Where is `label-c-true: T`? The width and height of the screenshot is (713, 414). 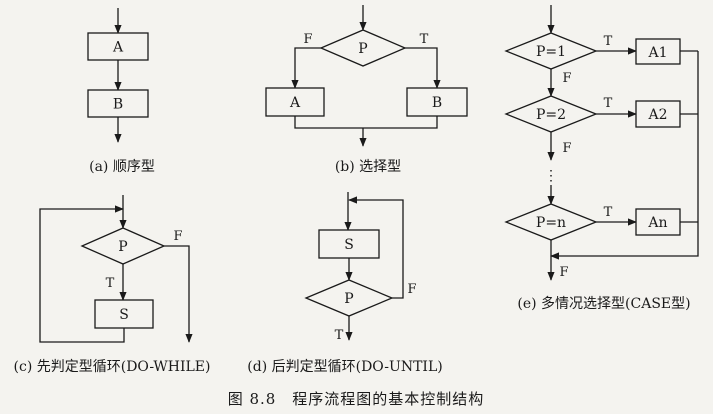
label-c-true: T is located at coordinates (110, 283).